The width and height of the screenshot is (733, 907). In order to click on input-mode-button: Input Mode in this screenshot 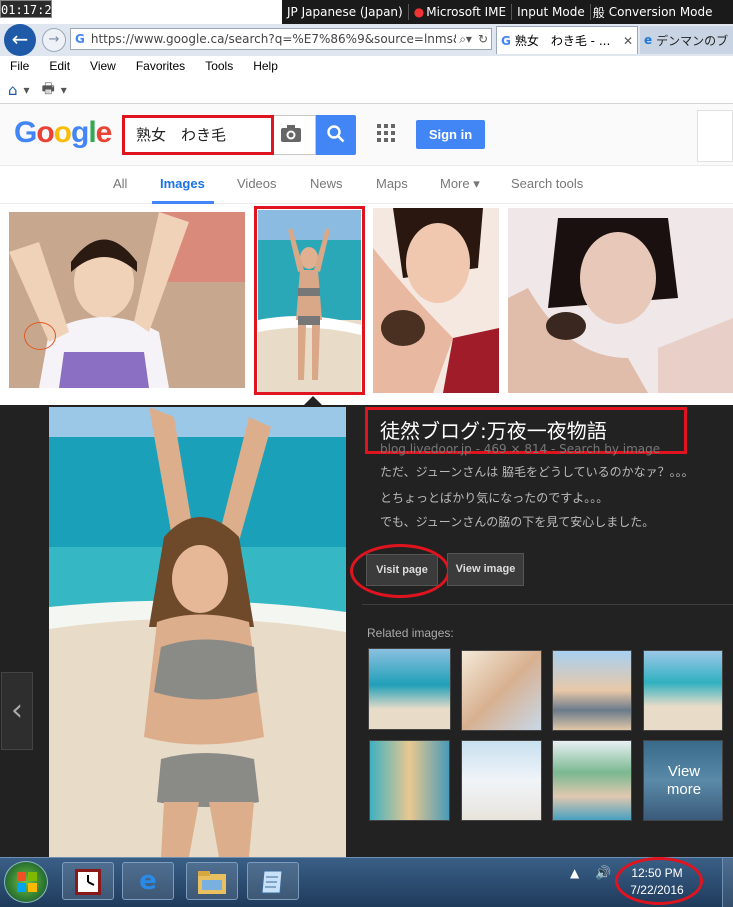, I will do `click(551, 12)`.